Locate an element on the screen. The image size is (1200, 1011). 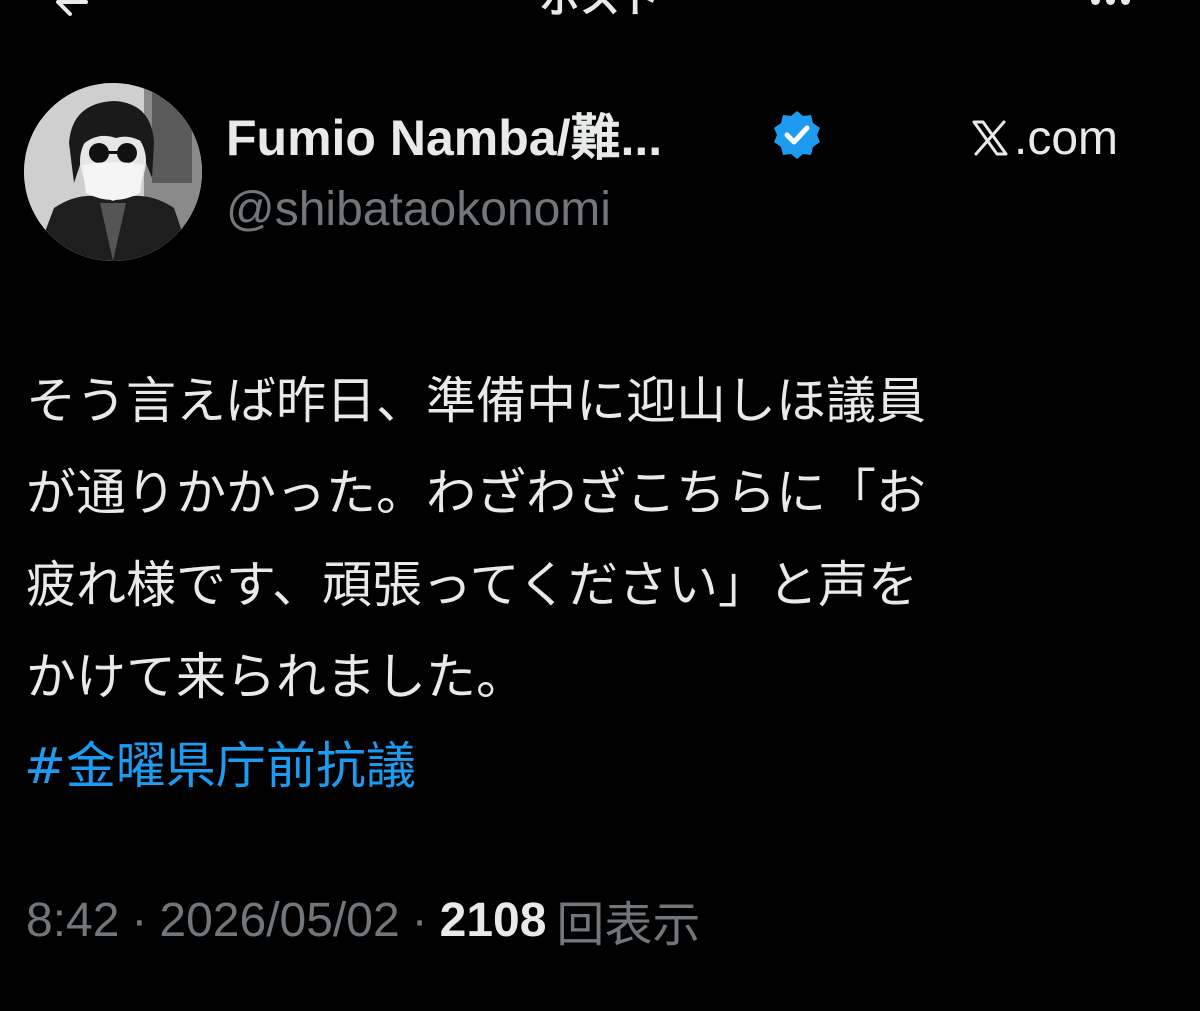
avatar is located at coordinates (113, 172).